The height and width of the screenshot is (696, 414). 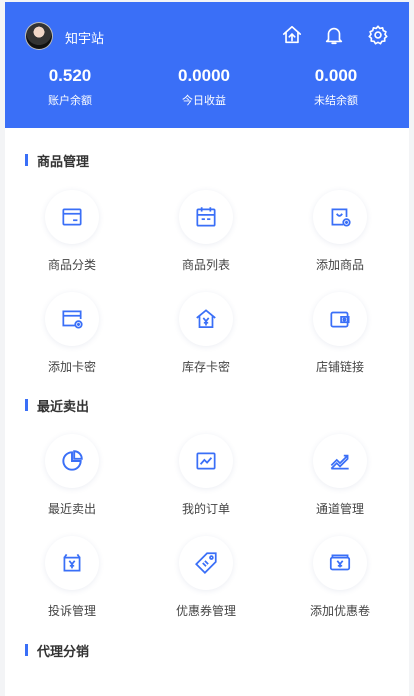 I want to click on store-link-icon, so click(x=340, y=319).